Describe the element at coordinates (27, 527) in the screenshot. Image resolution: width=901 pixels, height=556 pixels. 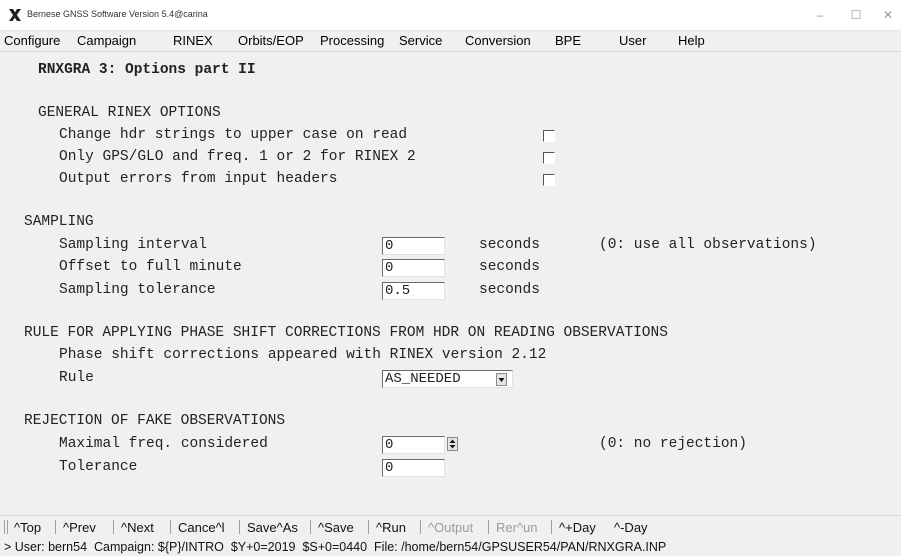
I see `top-button: ^Top` at that location.